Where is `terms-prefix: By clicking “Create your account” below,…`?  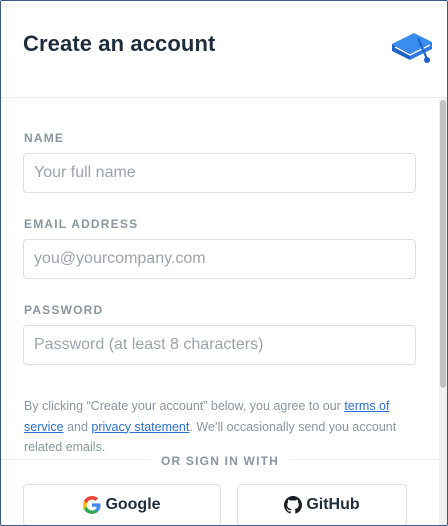 terms-prefix: By clicking “Create your account” below,… is located at coordinates (184, 406).